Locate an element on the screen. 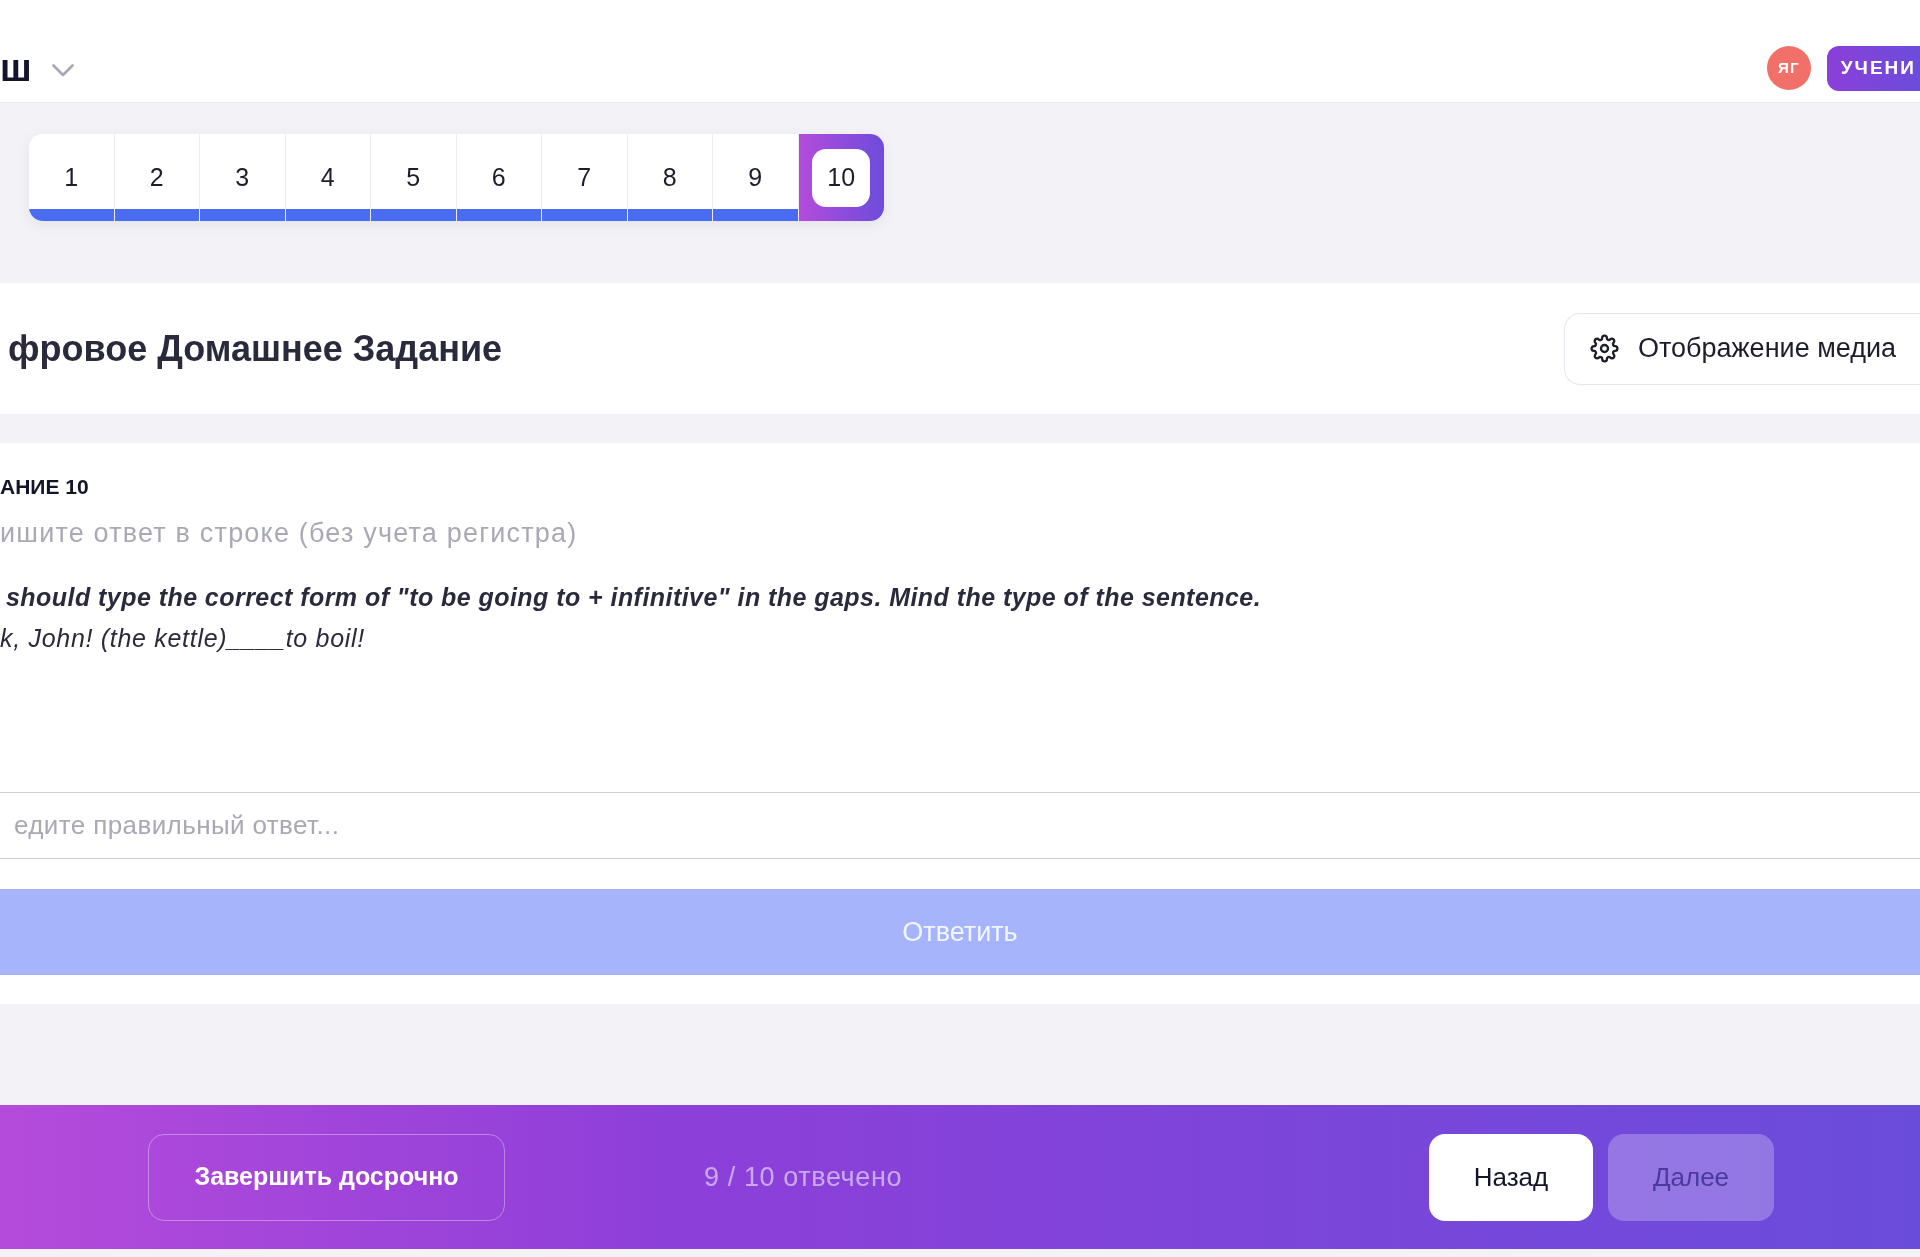 Image resolution: width=1920 pixels, height=1257 pixels. progress-text: 9 / 10 отвечено is located at coordinates (803, 1177).